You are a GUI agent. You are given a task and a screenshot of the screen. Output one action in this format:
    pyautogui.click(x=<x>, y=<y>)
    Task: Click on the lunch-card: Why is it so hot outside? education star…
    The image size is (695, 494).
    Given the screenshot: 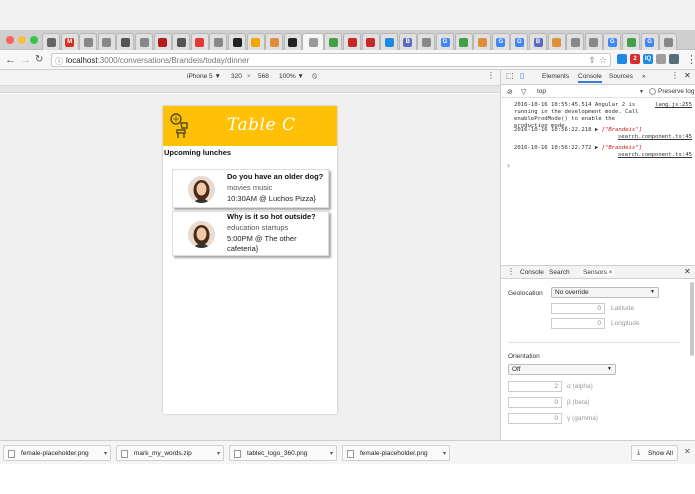 What is the action you would take?
    pyautogui.click(x=250, y=233)
    